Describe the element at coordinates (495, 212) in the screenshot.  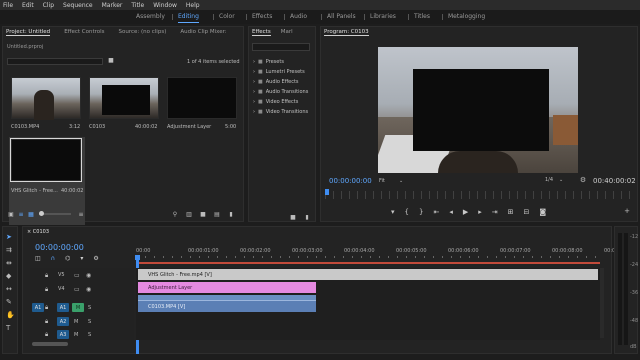
I see `go-to-out-icon: ⇥` at that location.